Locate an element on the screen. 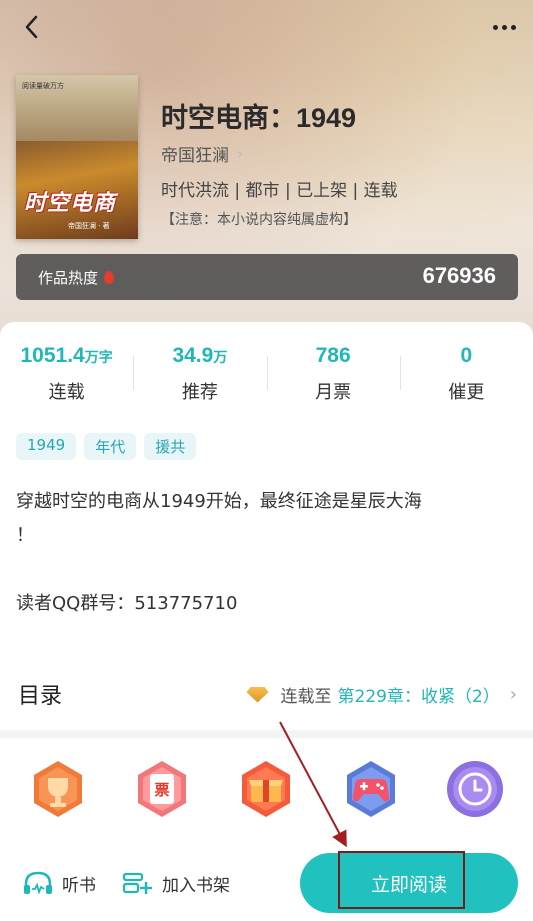  book-title: 时空电商：1949 is located at coordinates (259, 118).